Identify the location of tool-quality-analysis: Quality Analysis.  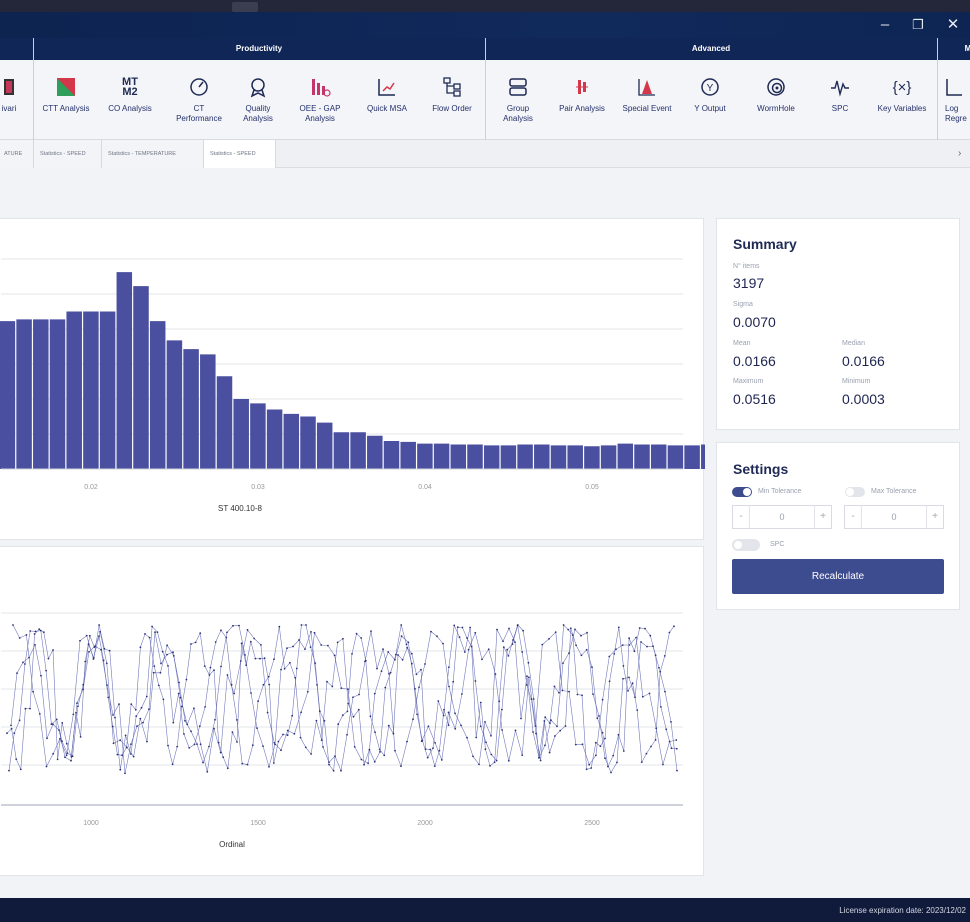
(258, 100).